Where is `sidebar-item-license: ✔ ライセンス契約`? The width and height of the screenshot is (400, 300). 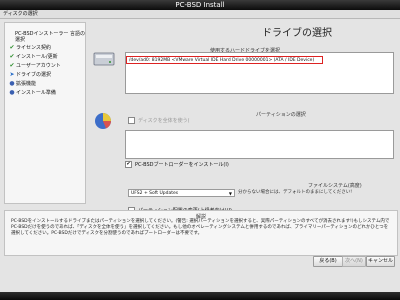 sidebar-item-license: ✔ ライセンス契約 is located at coordinates (45, 47).